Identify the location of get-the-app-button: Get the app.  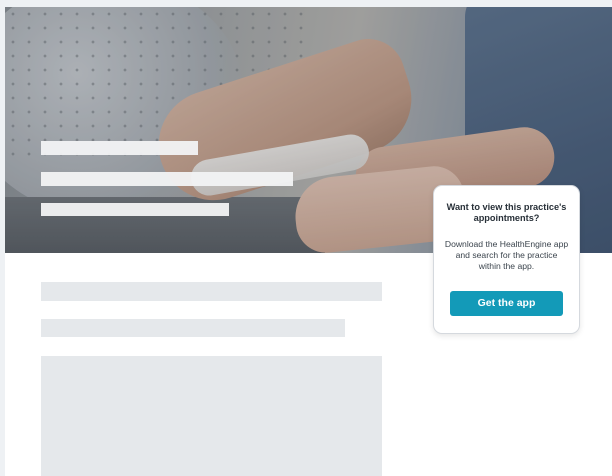
(506, 303).